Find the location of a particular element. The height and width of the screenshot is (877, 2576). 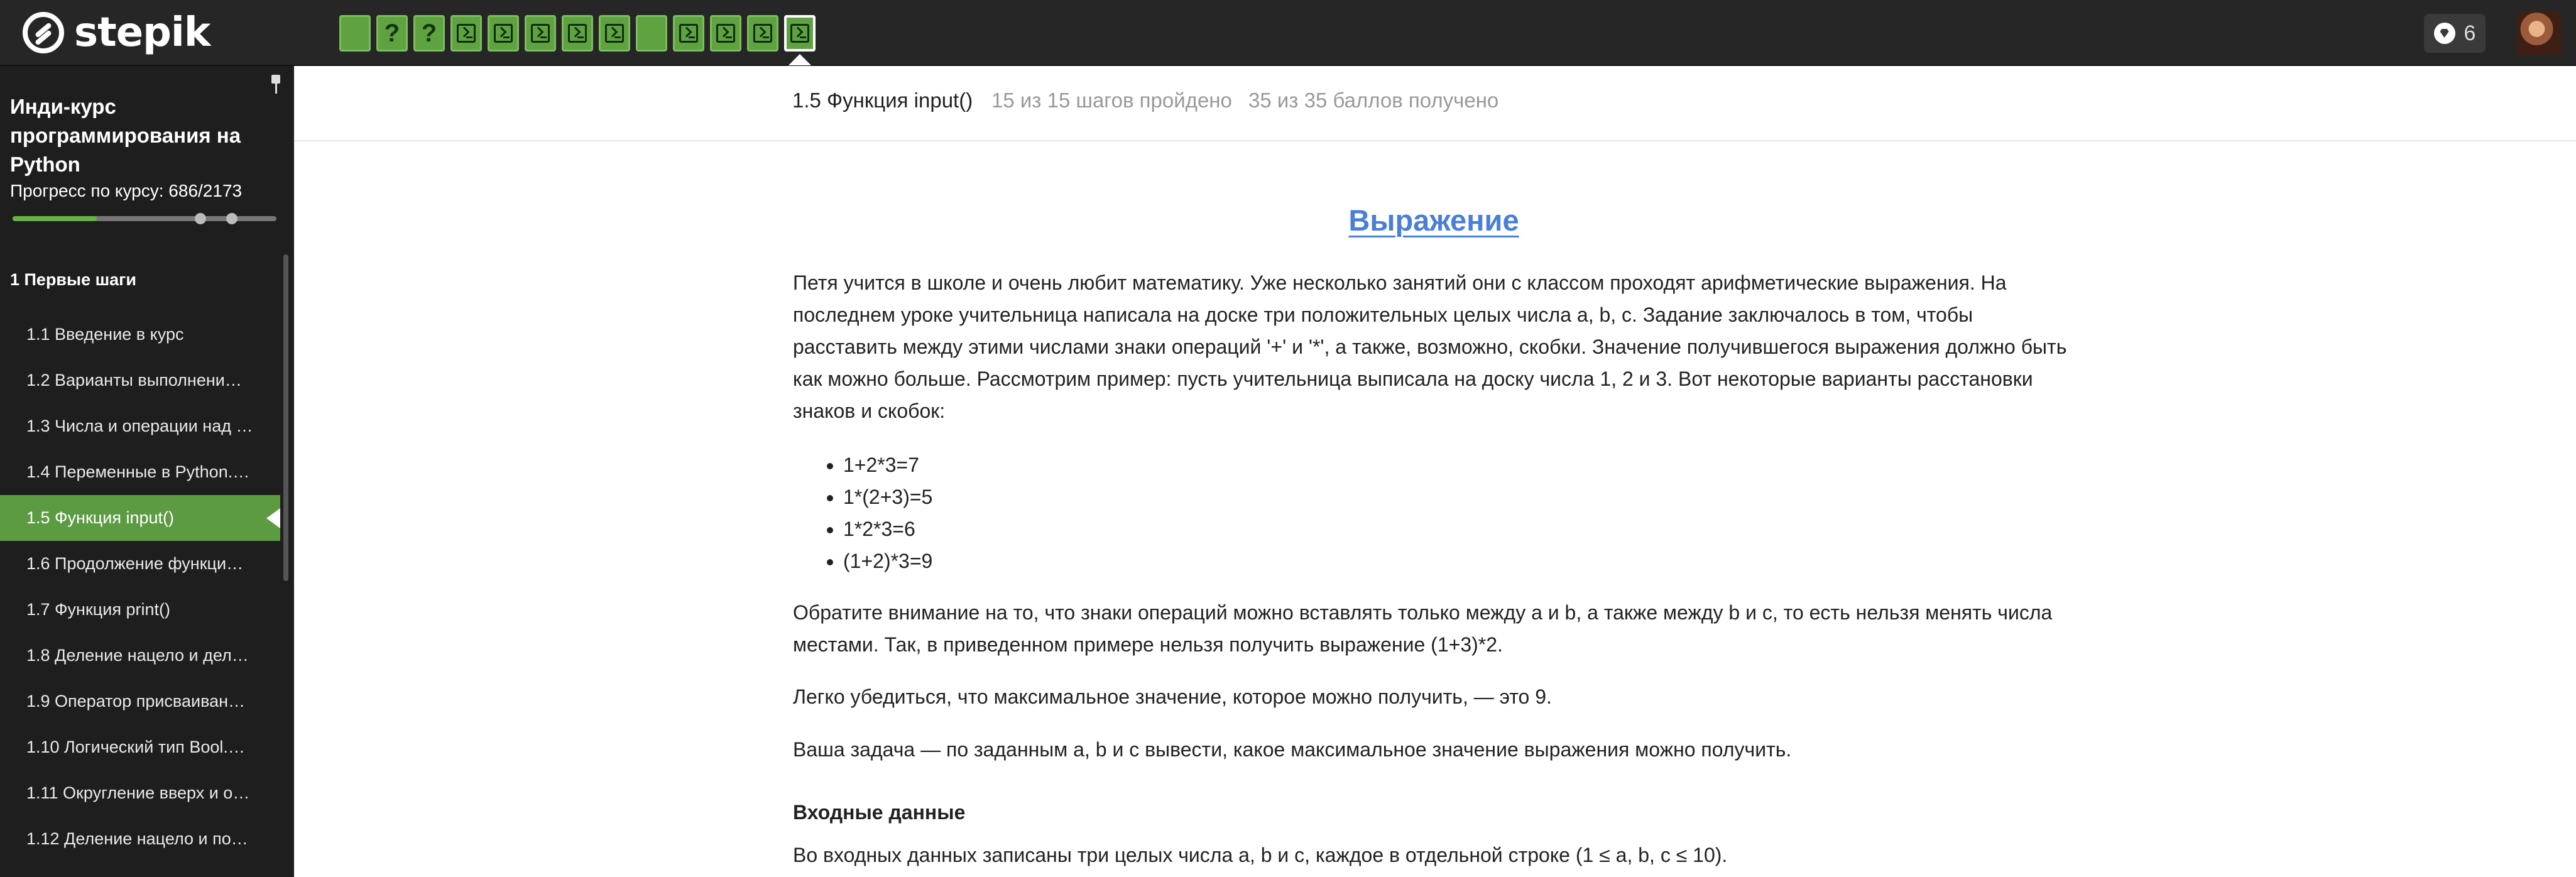

example-item: 1*(2+3)=5 is located at coordinates (887, 497).